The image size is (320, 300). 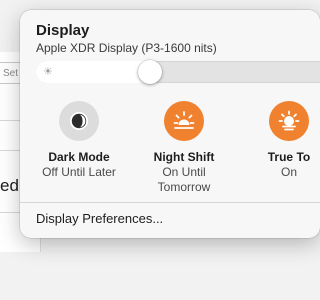 I want to click on true-tone-icon, so click(x=289, y=120).